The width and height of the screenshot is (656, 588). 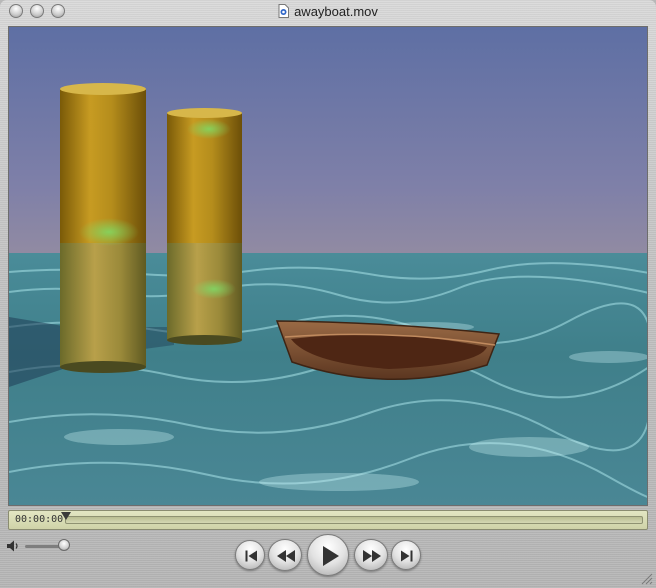 What do you see at coordinates (13, 546) in the screenshot?
I see `speaker-icon` at bounding box center [13, 546].